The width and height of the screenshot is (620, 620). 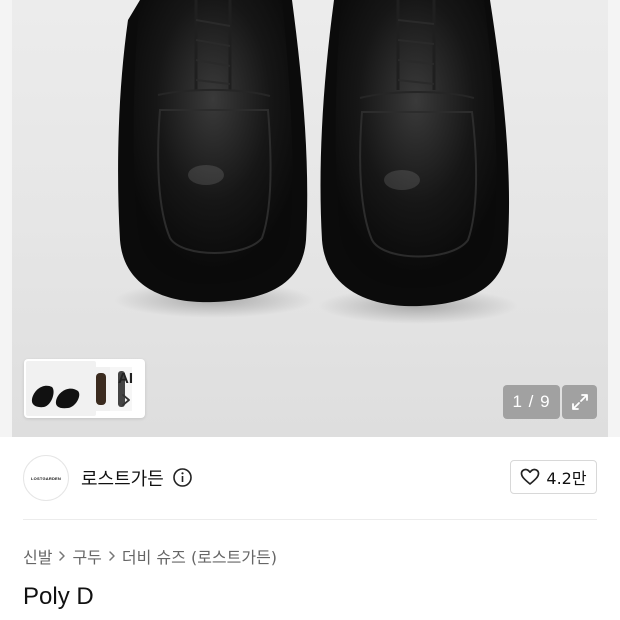 What do you see at coordinates (122, 478) in the screenshot?
I see `brand-name: 로스트가든` at bounding box center [122, 478].